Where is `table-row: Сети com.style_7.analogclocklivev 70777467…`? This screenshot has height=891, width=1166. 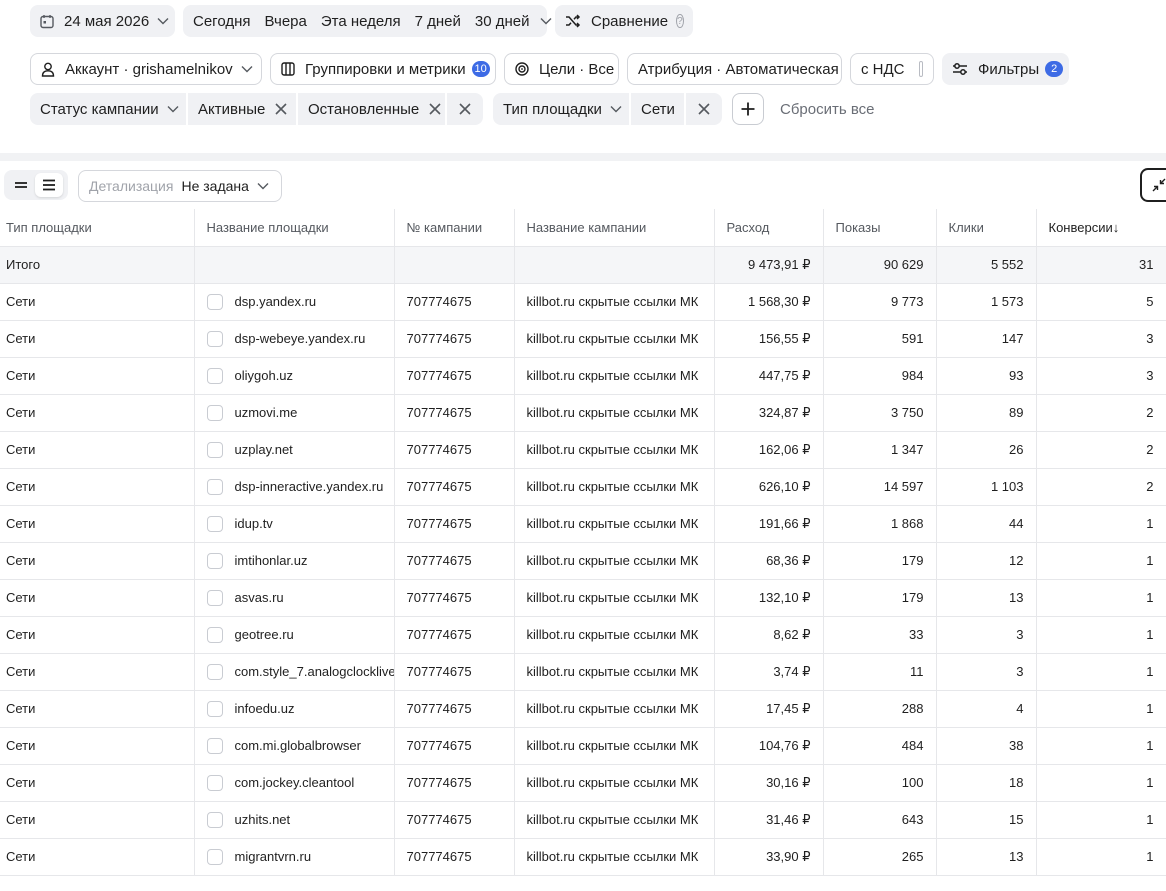
table-row: Сети com.style_7.analogclocklivev 70777467… is located at coordinates (583, 672).